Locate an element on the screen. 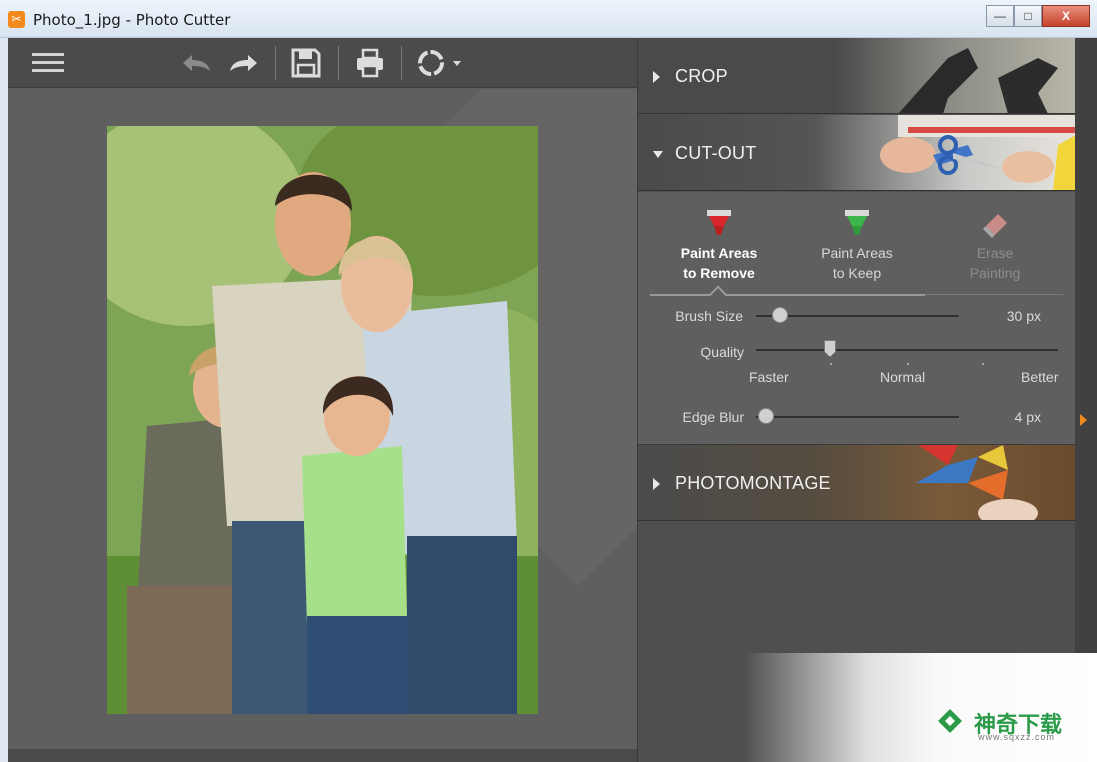 This screenshot has width=1097, height=762. quality-slider is located at coordinates (907, 350).